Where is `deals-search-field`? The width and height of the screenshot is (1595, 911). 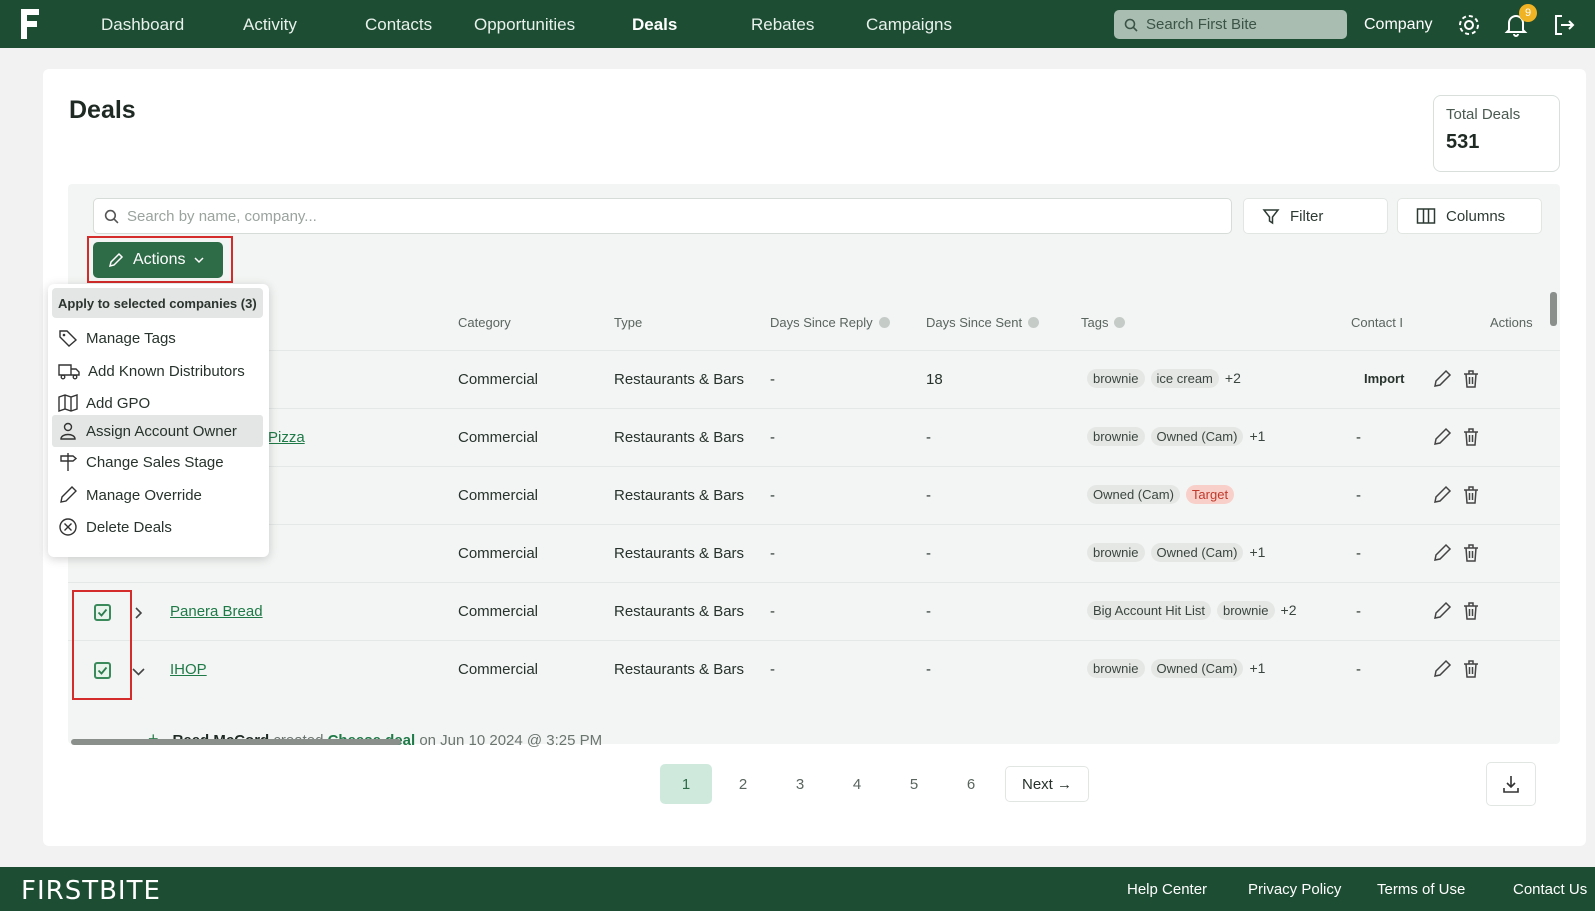 deals-search-field is located at coordinates (662, 216).